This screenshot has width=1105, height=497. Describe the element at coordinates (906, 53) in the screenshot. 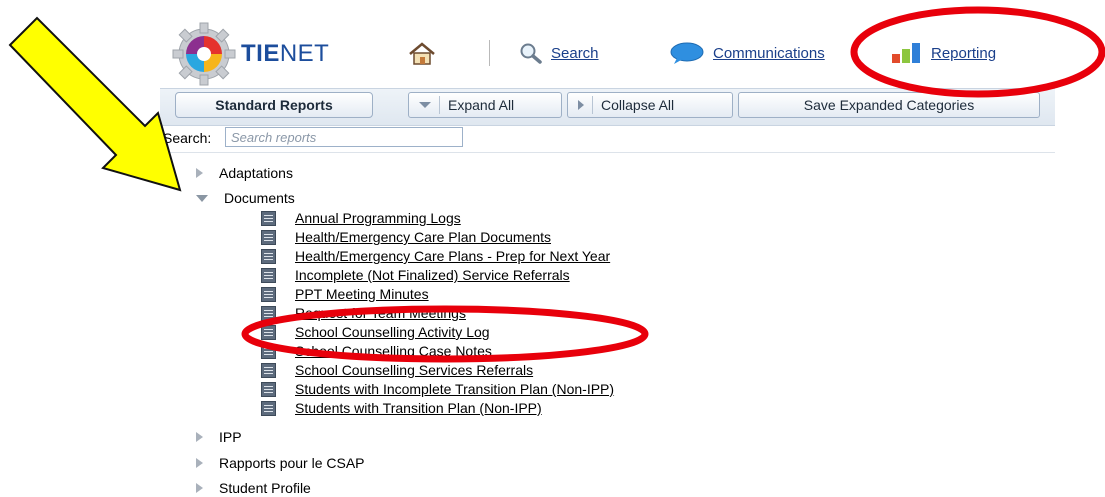

I see `bar-chart-icon` at that location.